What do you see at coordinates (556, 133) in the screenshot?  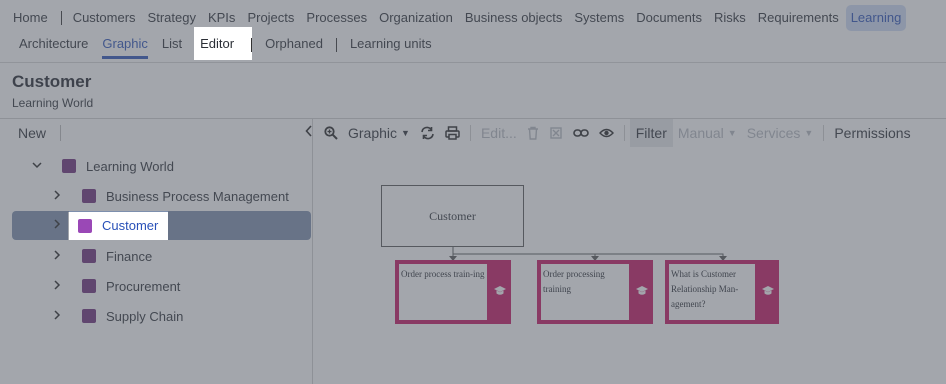 I see `remove-link-icon` at bounding box center [556, 133].